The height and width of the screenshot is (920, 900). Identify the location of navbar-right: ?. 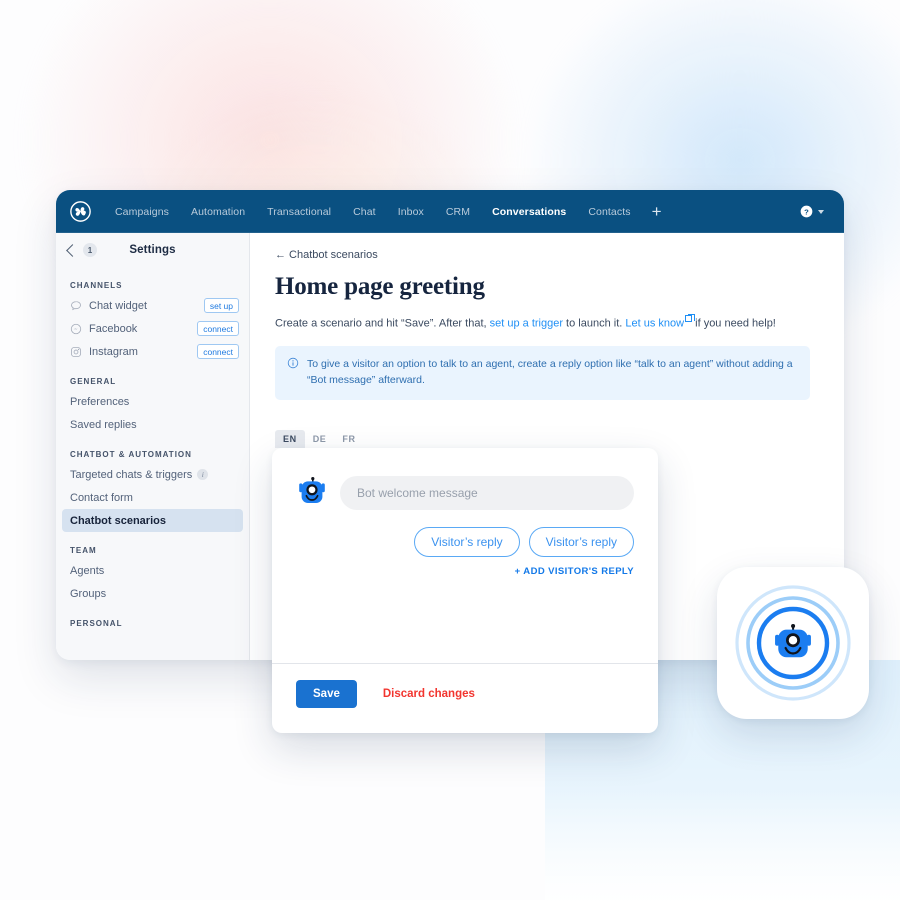
(815, 211).